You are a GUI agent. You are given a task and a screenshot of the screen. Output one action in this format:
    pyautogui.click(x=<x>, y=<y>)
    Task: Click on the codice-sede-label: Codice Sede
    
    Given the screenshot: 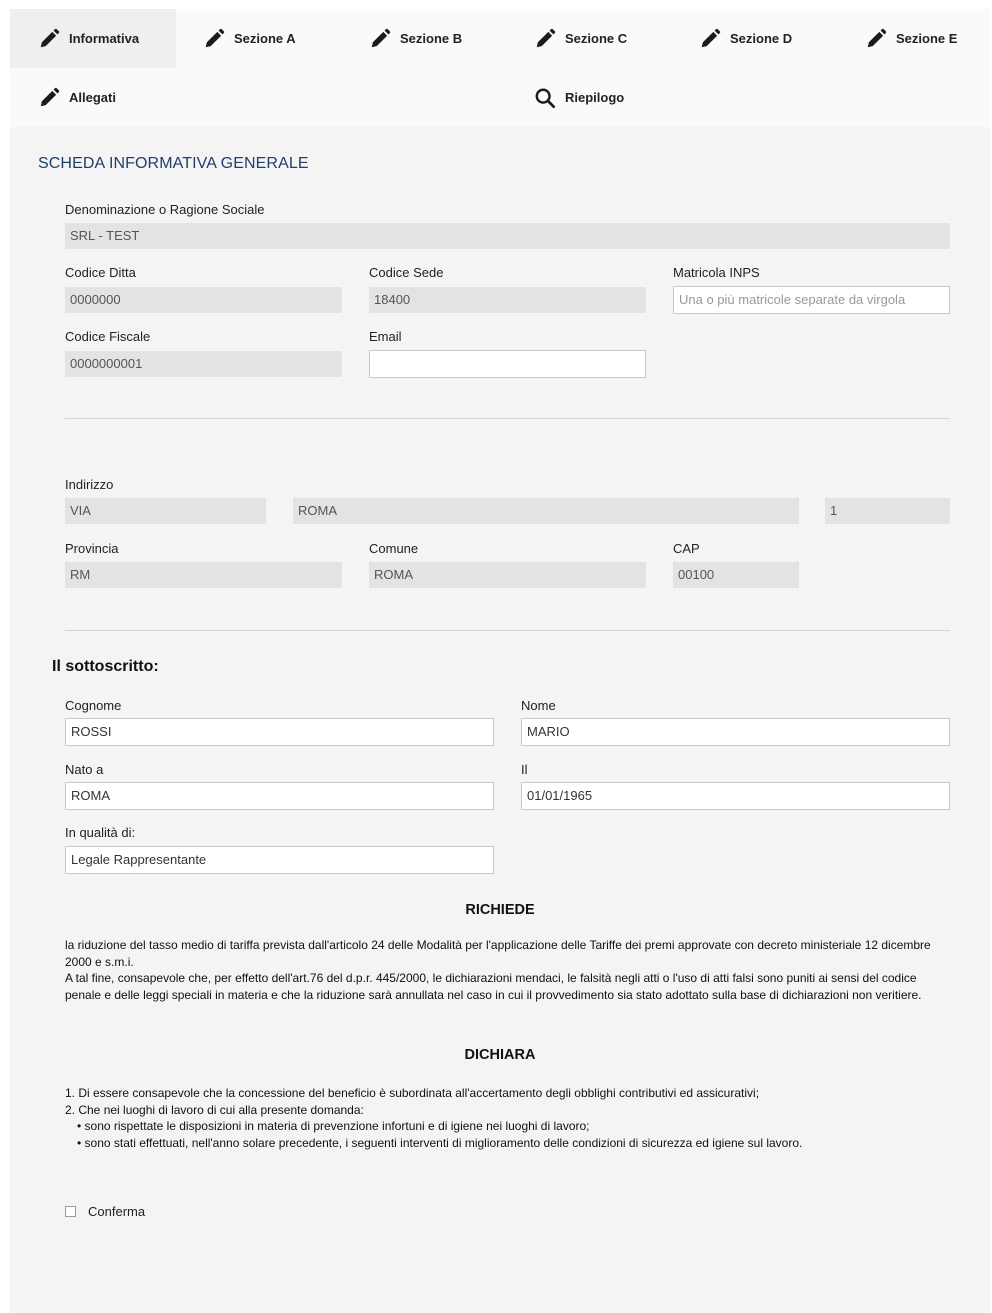 What is the action you would take?
    pyautogui.click(x=406, y=272)
    